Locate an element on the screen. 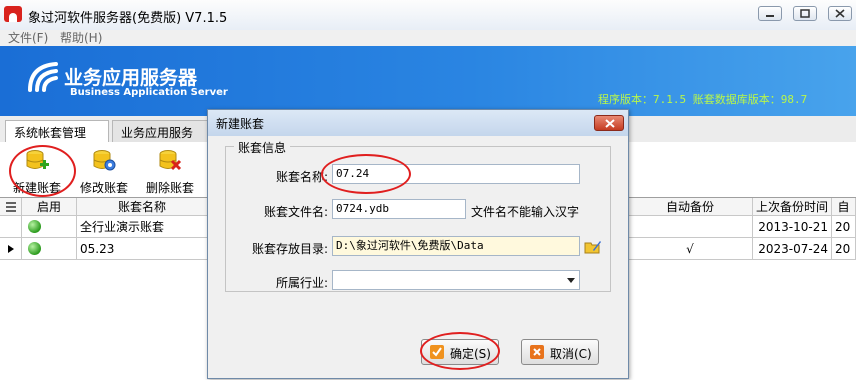 This screenshot has height=380, width=856. minimize-button is located at coordinates (770, 13).